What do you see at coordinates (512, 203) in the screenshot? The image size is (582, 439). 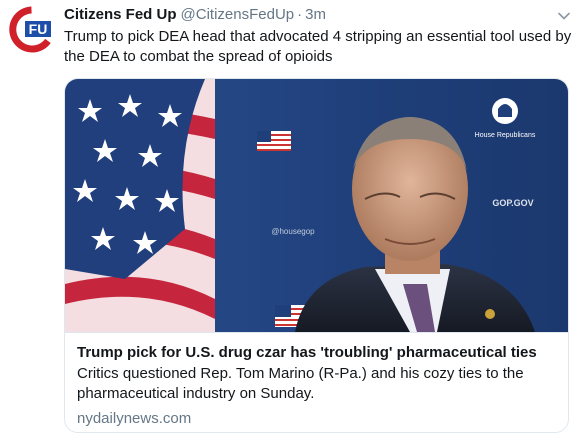 I see `backdrop-url-text: GOP.GOV` at bounding box center [512, 203].